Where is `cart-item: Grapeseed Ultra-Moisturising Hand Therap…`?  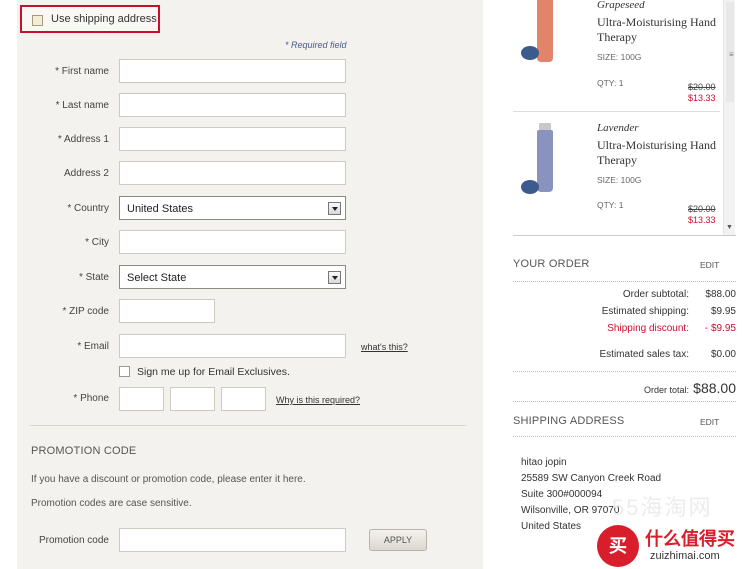 cart-item: Grapeseed Ultra-Moisturising Hand Therap… is located at coordinates (616, 56).